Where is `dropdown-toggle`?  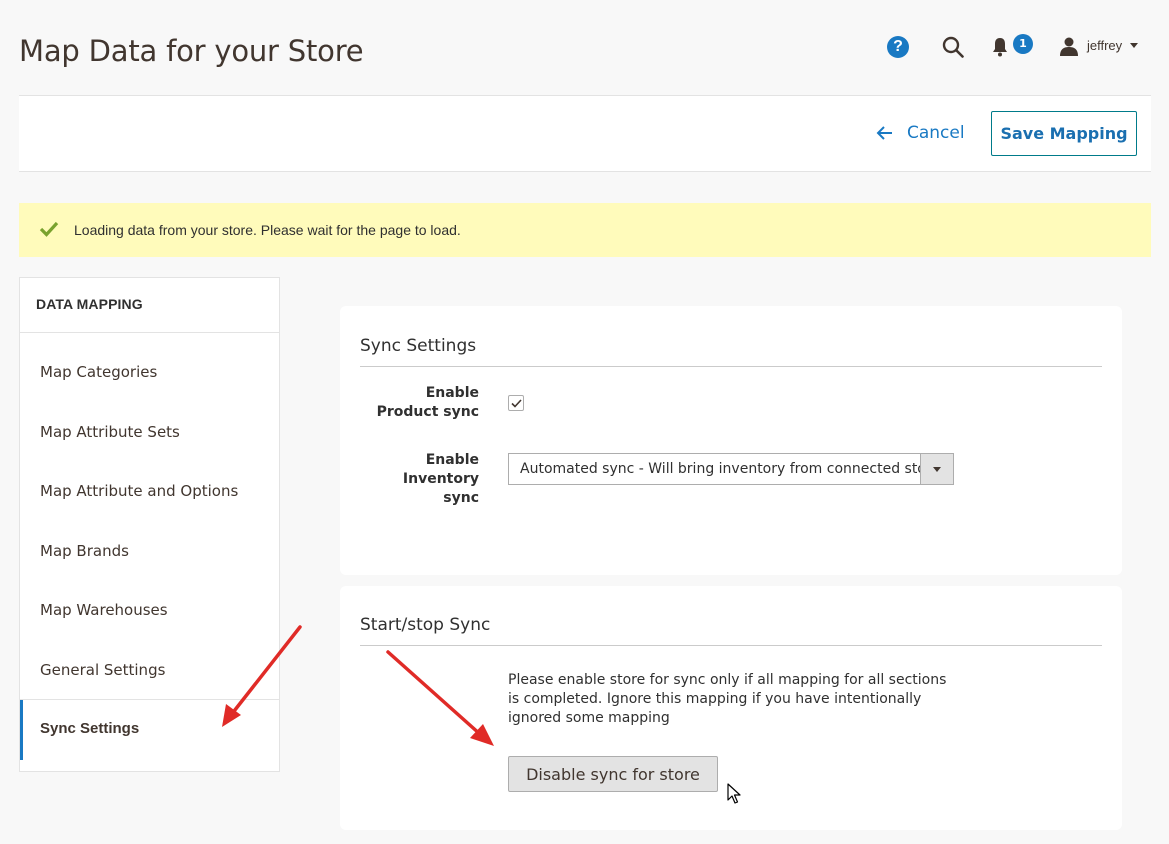 dropdown-toggle is located at coordinates (936, 469).